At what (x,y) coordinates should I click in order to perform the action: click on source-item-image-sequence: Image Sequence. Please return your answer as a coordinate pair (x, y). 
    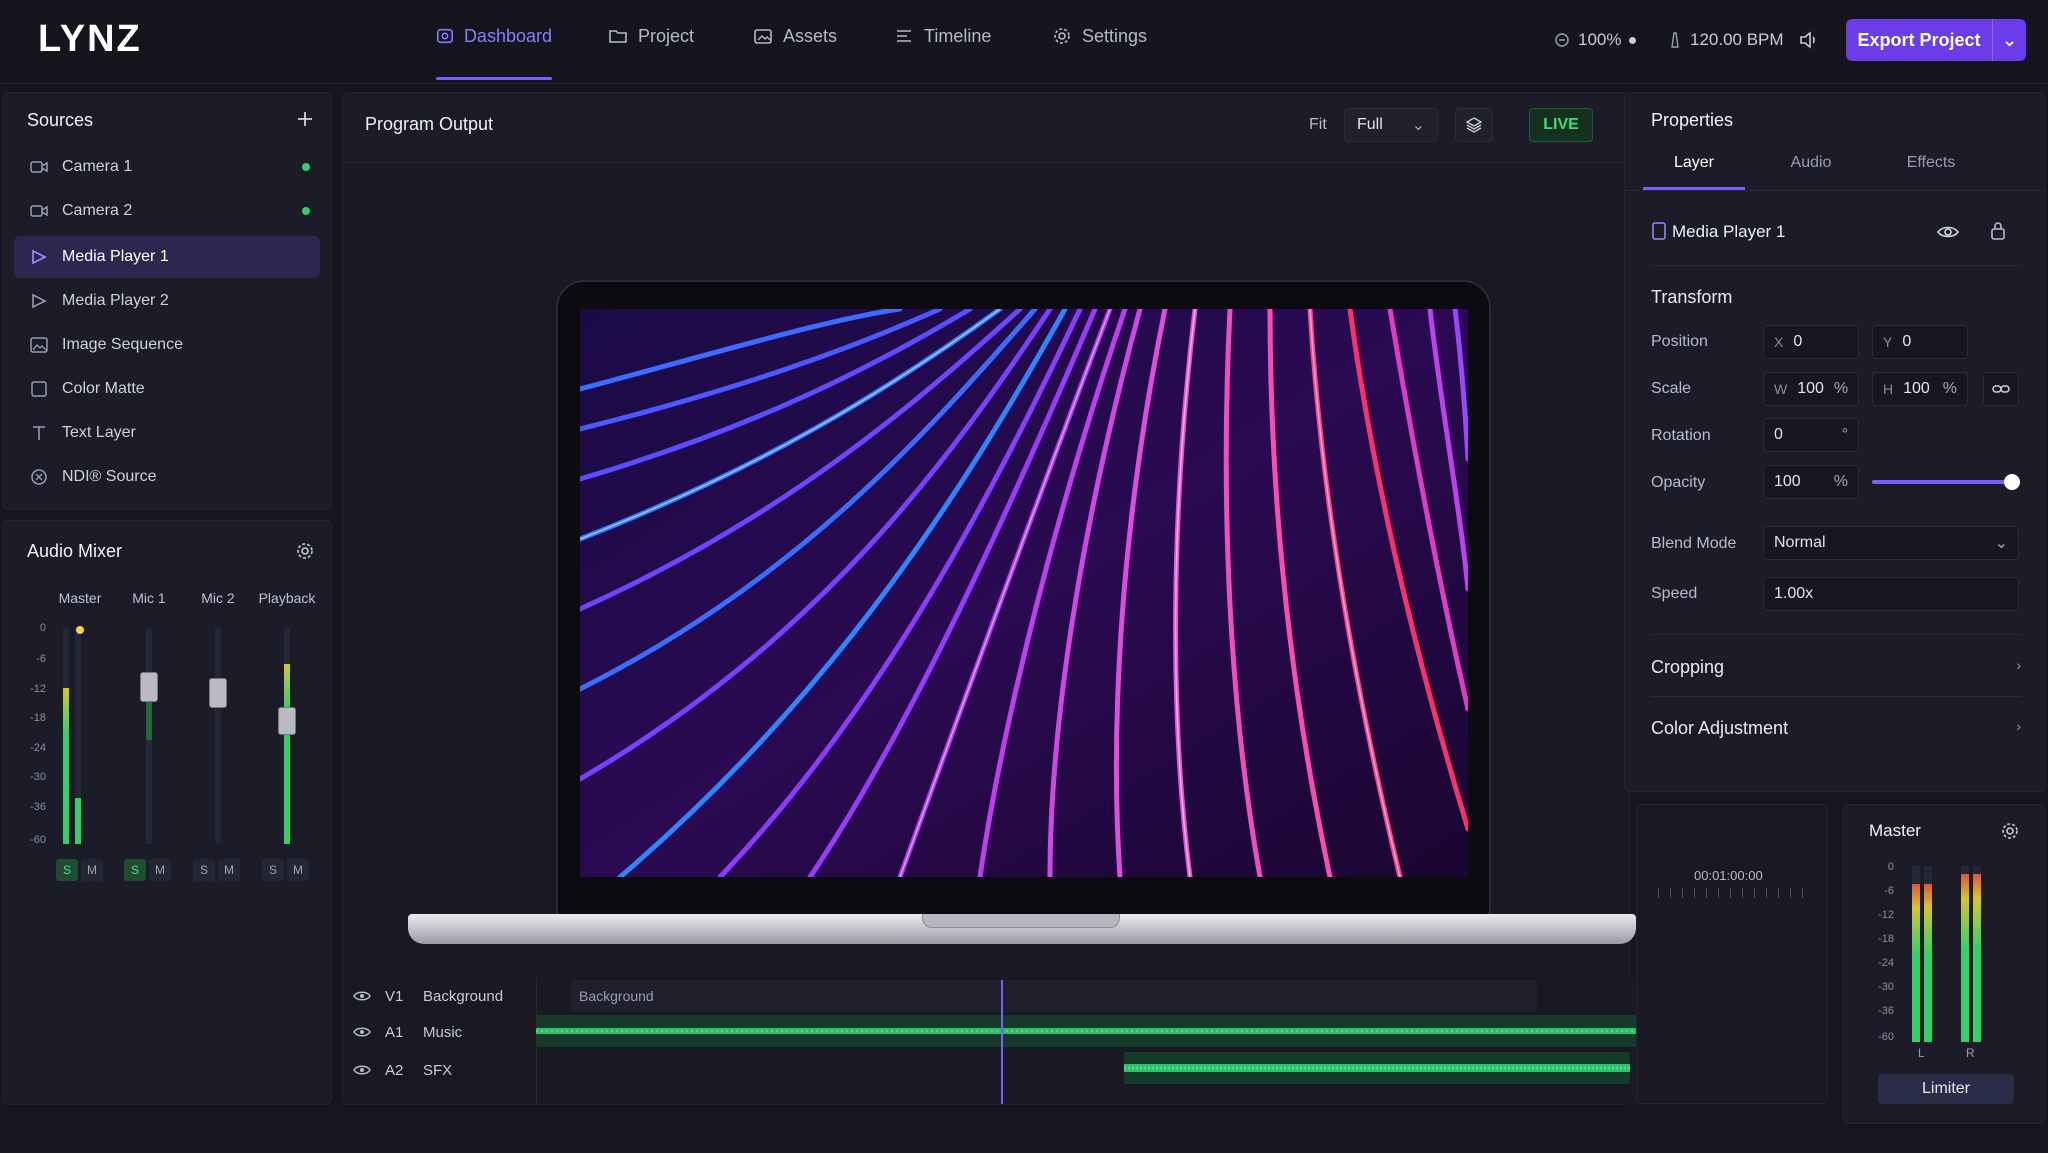
    Looking at the image, I should click on (167, 345).